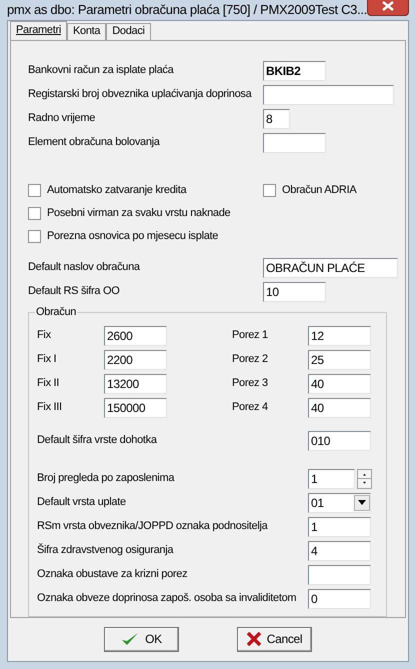  Describe the element at coordinates (105, 550) in the screenshot. I see `field-label: Šifra zdravstvenog osiguranja` at that location.